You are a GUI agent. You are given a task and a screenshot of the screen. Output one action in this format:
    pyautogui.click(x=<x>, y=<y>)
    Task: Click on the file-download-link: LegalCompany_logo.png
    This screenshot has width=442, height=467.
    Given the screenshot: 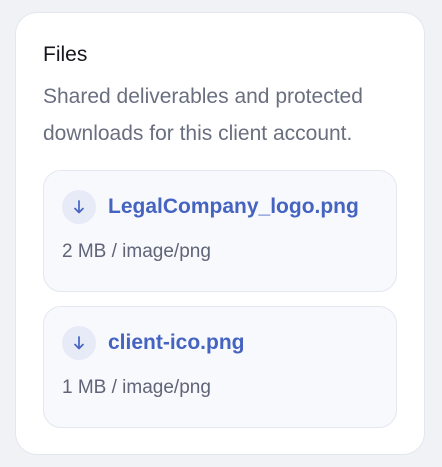 What is the action you would take?
    pyautogui.click(x=233, y=207)
    